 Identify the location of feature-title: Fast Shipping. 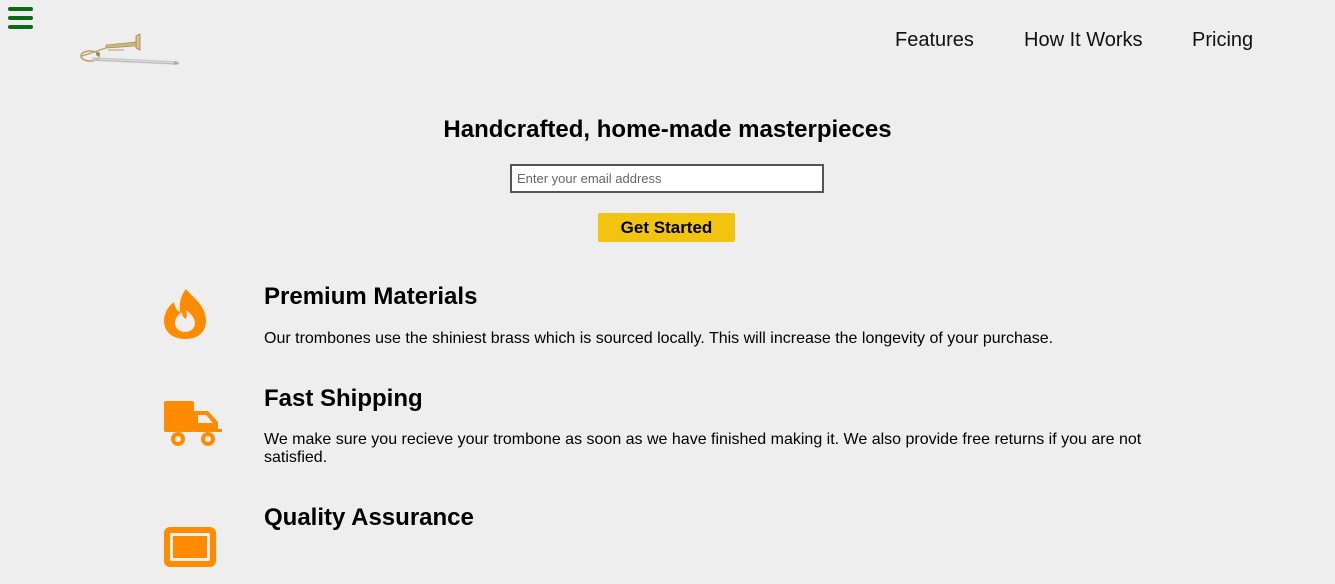
(343, 398).